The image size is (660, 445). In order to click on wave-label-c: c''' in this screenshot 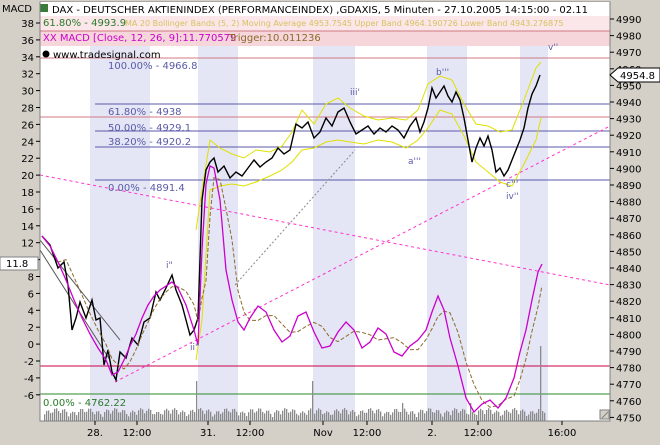, I will do `click(512, 185)`.